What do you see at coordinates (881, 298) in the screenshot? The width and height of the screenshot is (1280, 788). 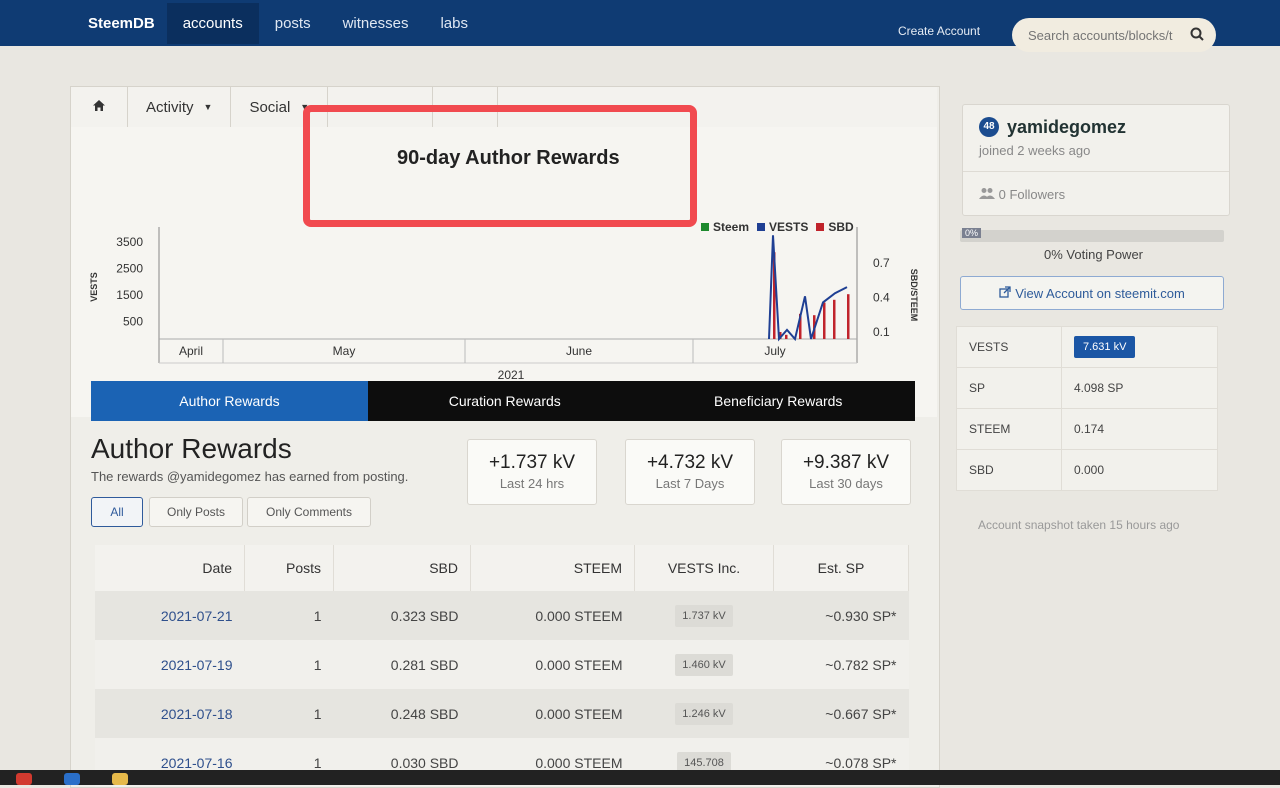 I see `y-tick-right: 0.4` at bounding box center [881, 298].